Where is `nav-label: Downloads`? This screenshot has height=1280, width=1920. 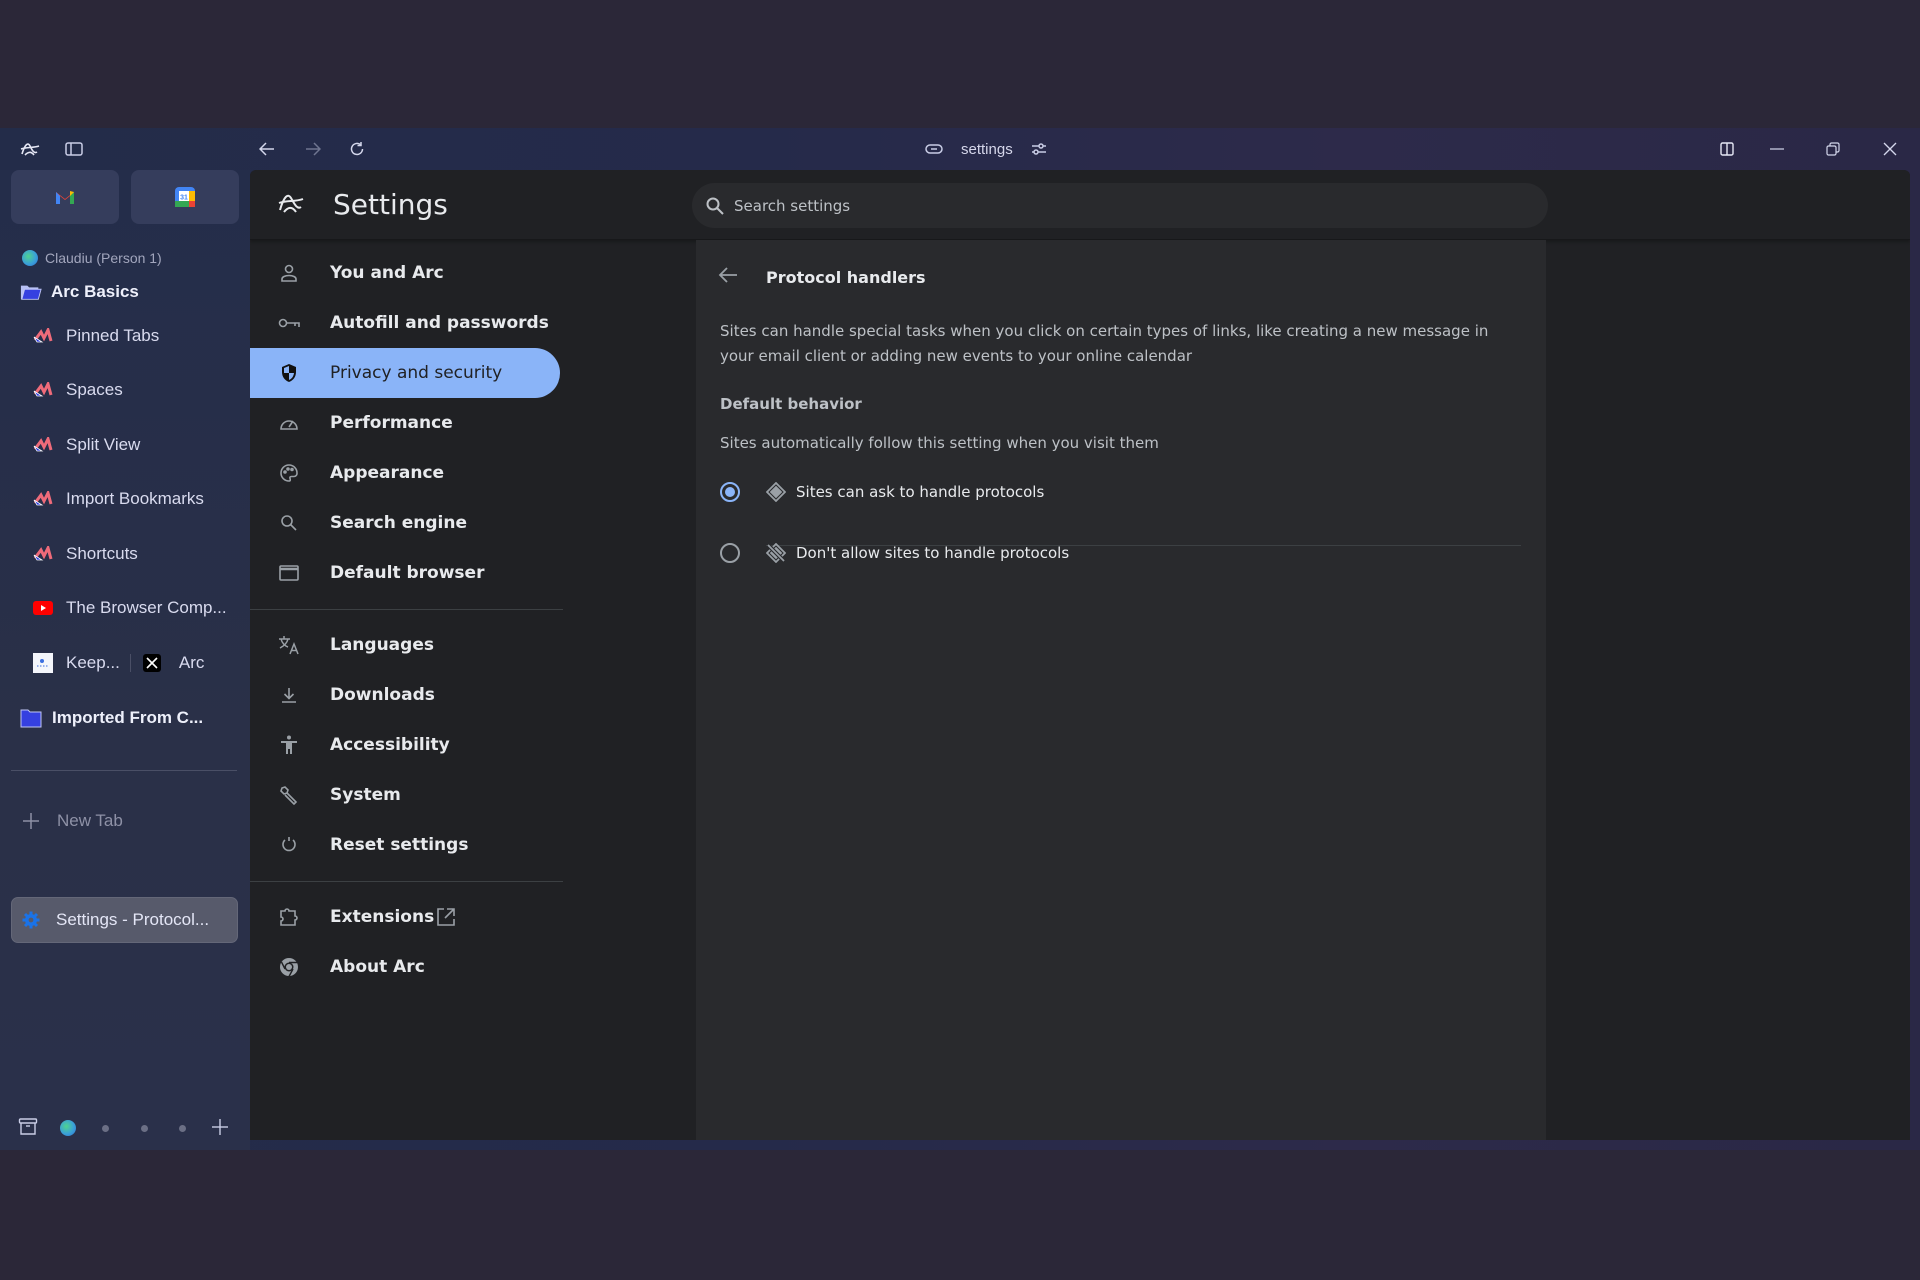 nav-label: Downloads is located at coordinates (382, 695).